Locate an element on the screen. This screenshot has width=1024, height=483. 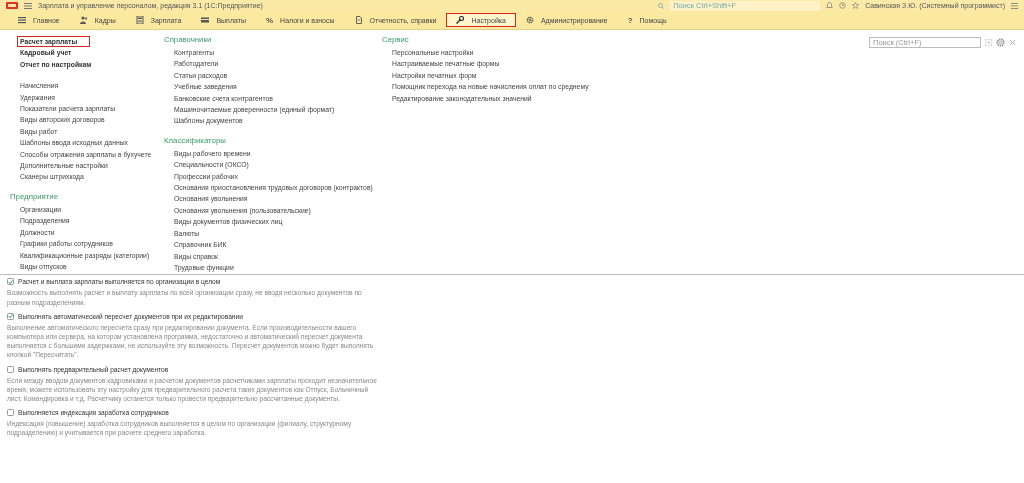
gear-icon is located at coordinates (529, 20).